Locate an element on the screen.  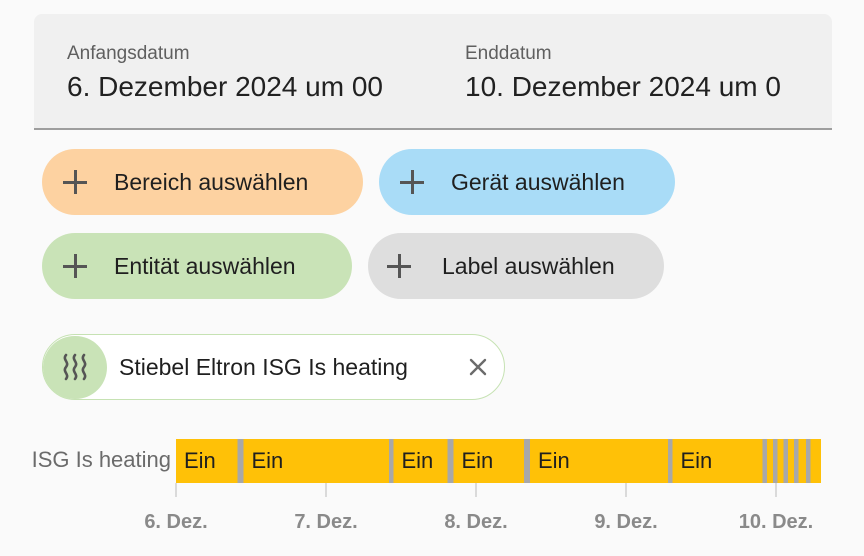
x-tick-label: 8. Dez. is located at coordinates (475, 522).